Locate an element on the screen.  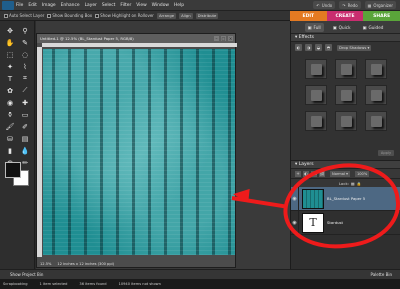
tab-share: SHARE is located at coordinates (381, 16).